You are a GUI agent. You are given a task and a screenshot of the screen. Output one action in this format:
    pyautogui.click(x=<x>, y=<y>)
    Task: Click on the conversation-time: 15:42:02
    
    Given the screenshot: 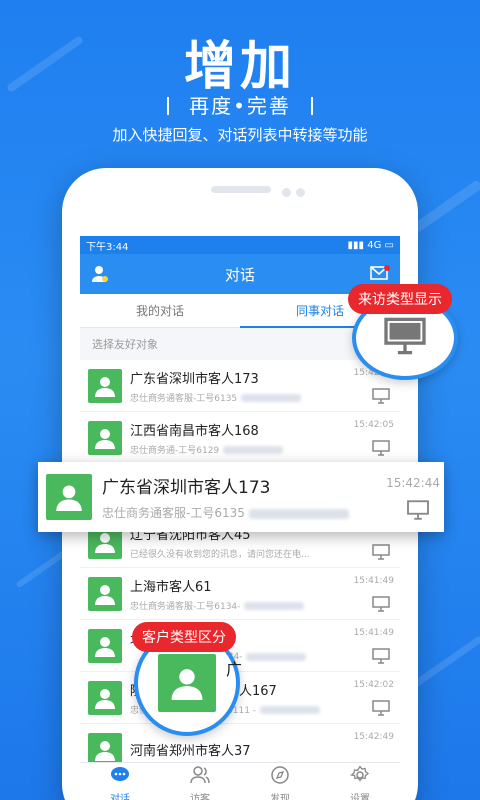 What is the action you would take?
    pyautogui.click(x=373, y=685)
    